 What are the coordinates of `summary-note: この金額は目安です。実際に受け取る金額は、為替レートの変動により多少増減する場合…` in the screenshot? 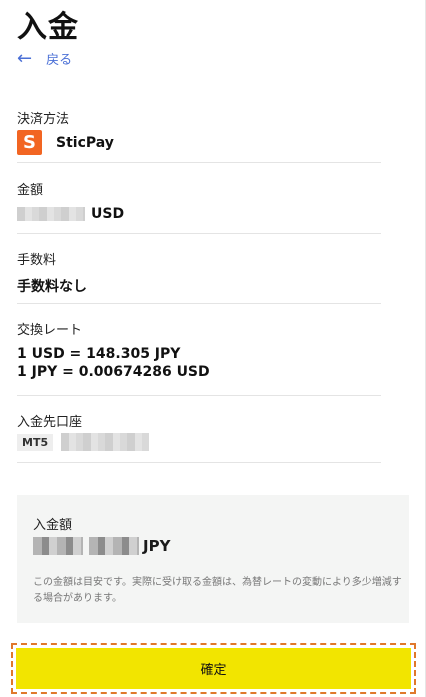 It's located at (217, 590).